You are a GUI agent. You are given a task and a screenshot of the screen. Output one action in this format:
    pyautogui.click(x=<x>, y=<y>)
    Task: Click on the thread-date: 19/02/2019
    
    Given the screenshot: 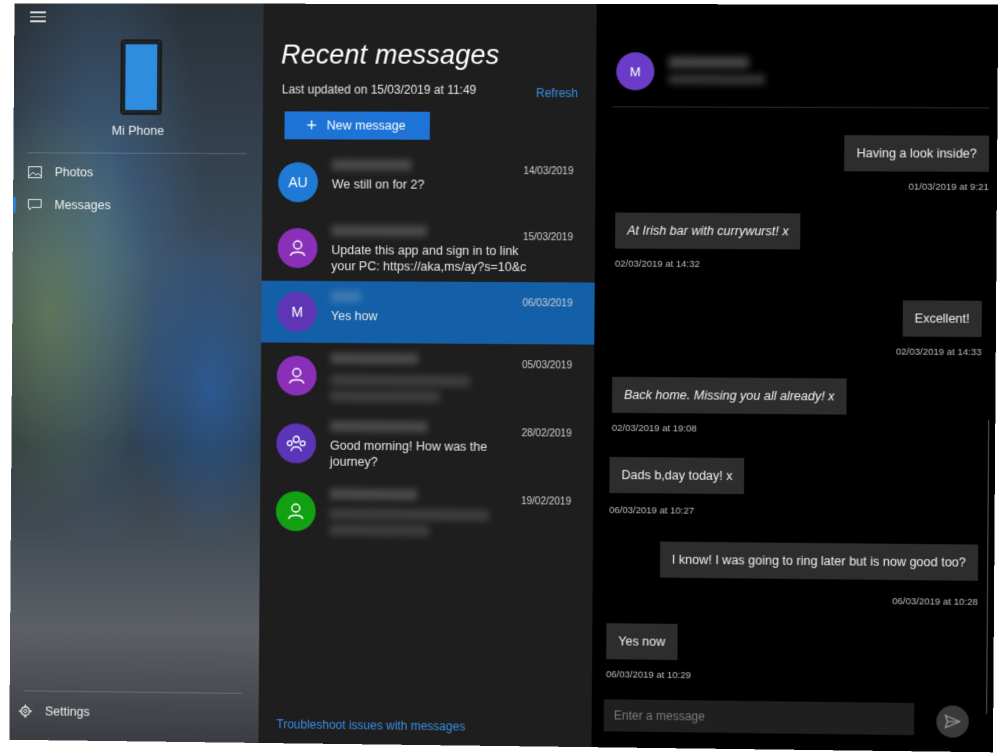 What is the action you would take?
    pyautogui.click(x=546, y=502)
    